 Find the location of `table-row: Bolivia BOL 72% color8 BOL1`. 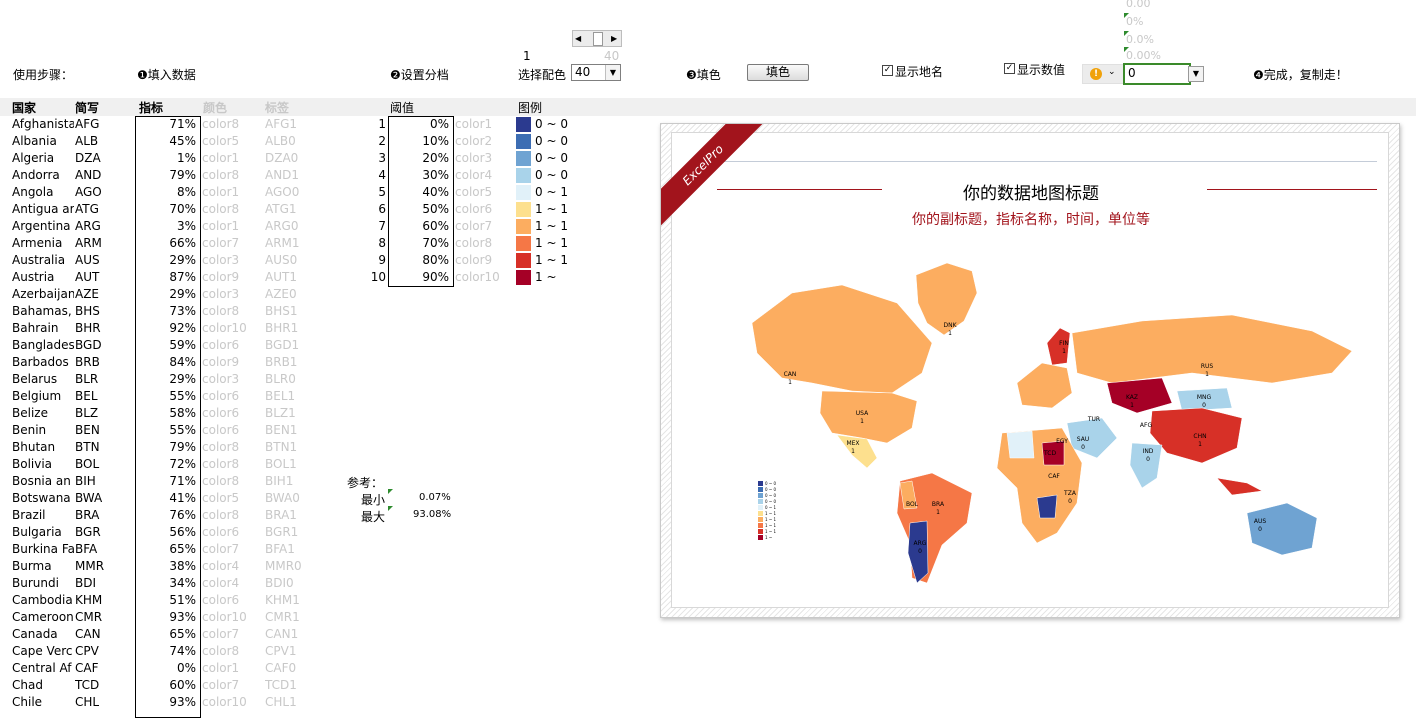

table-row: Bolivia BOL 72% color8 BOL1 is located at coordinates (155, 464).